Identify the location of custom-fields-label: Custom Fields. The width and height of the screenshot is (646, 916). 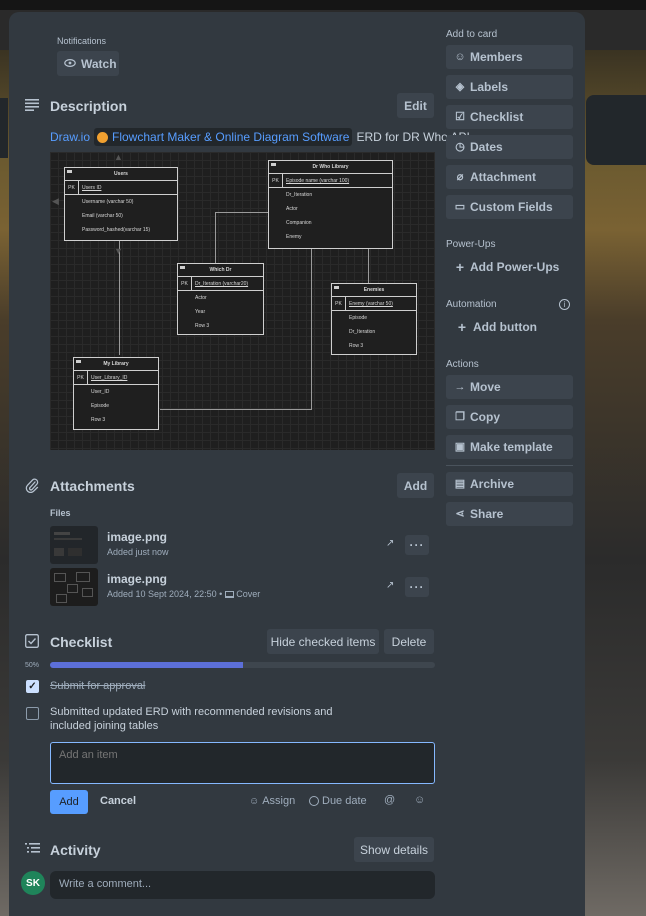
(511, 207).